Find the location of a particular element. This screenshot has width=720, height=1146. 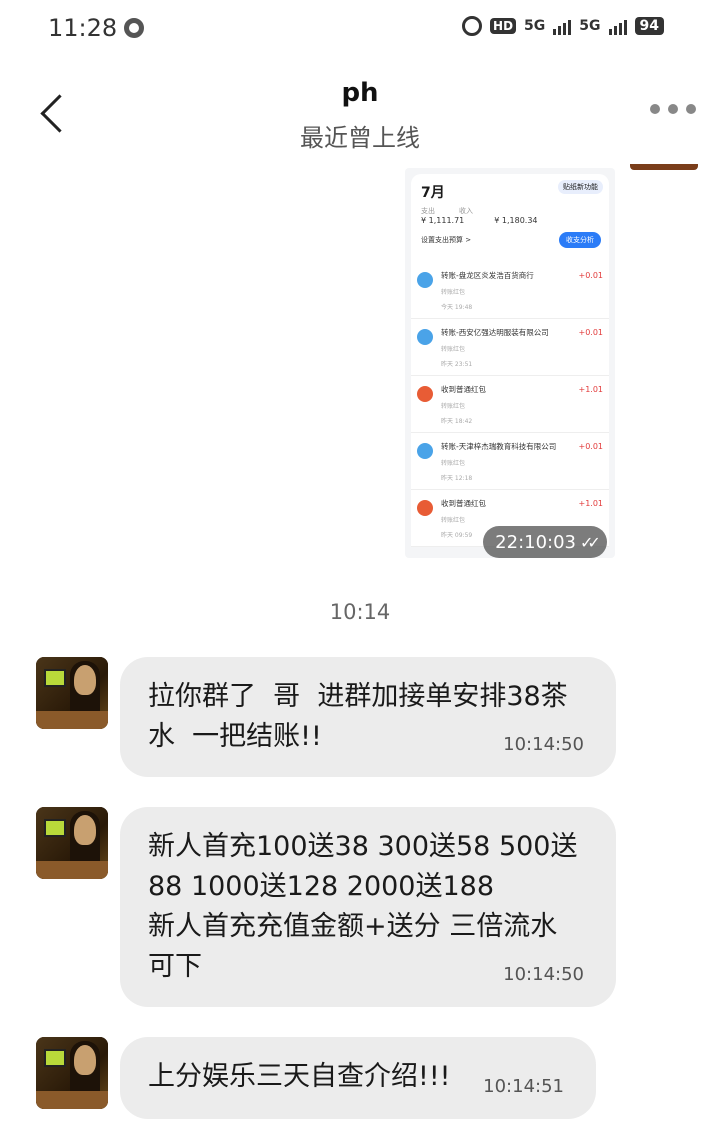

message-bubble: 拉你群了 哥 进群加接单安排38茶 水 一把结账!! 10:14:50 is located at coordinates (368, 717).